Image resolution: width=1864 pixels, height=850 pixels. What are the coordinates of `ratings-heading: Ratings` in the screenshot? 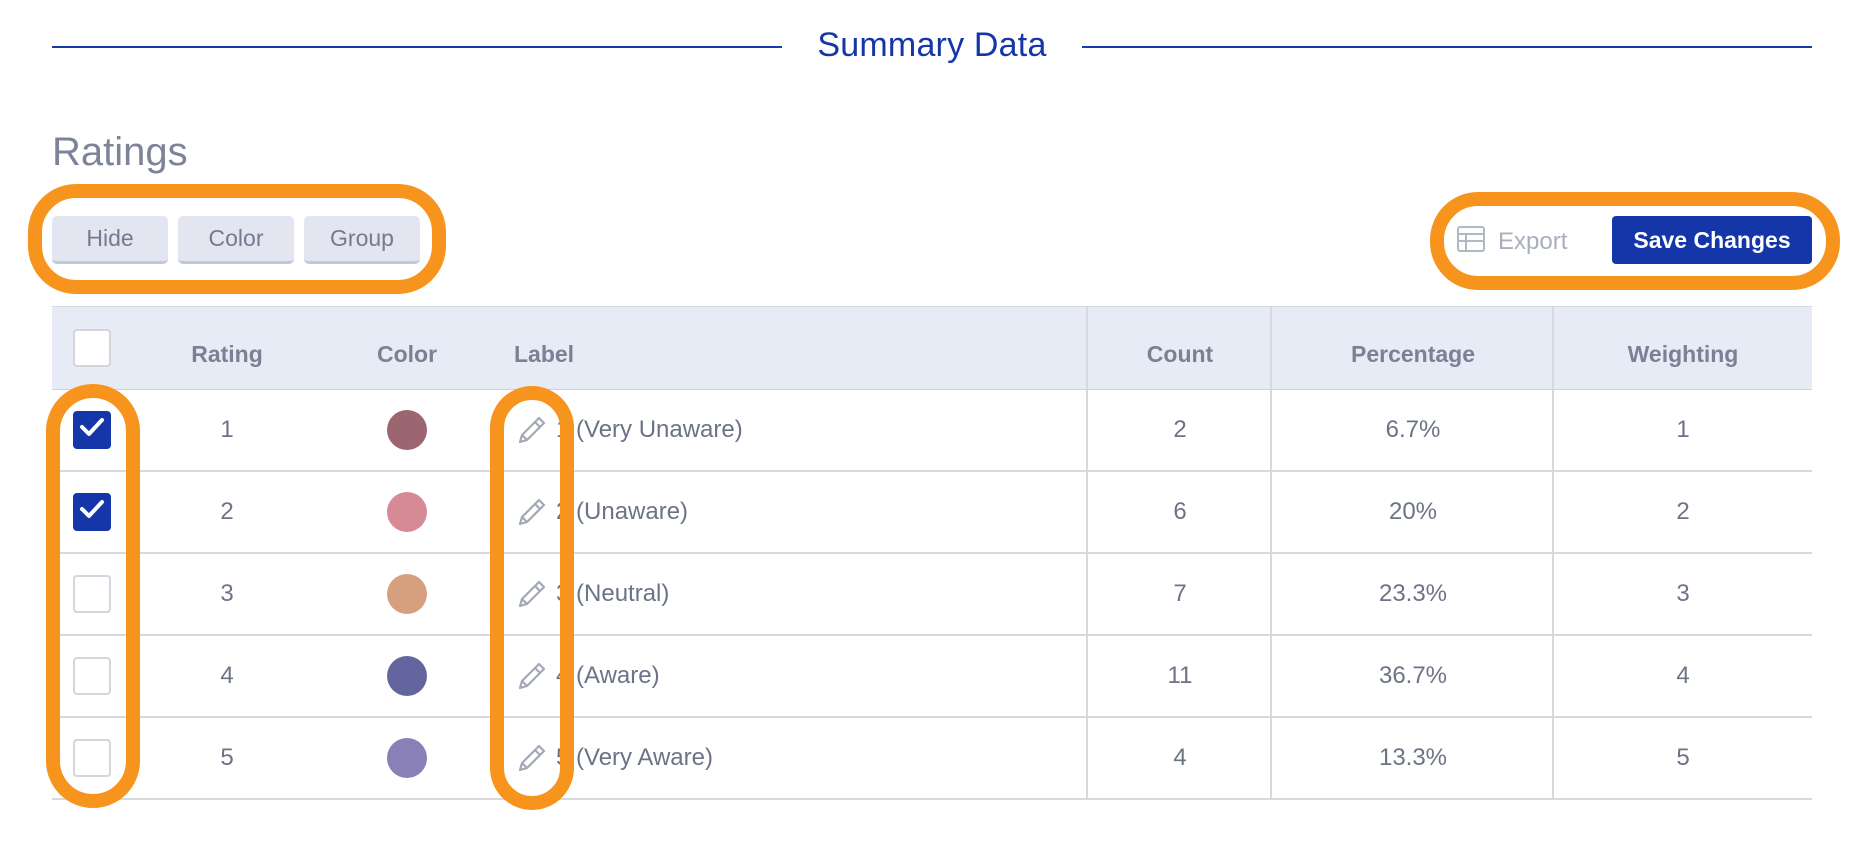 It's located at (120, 152).